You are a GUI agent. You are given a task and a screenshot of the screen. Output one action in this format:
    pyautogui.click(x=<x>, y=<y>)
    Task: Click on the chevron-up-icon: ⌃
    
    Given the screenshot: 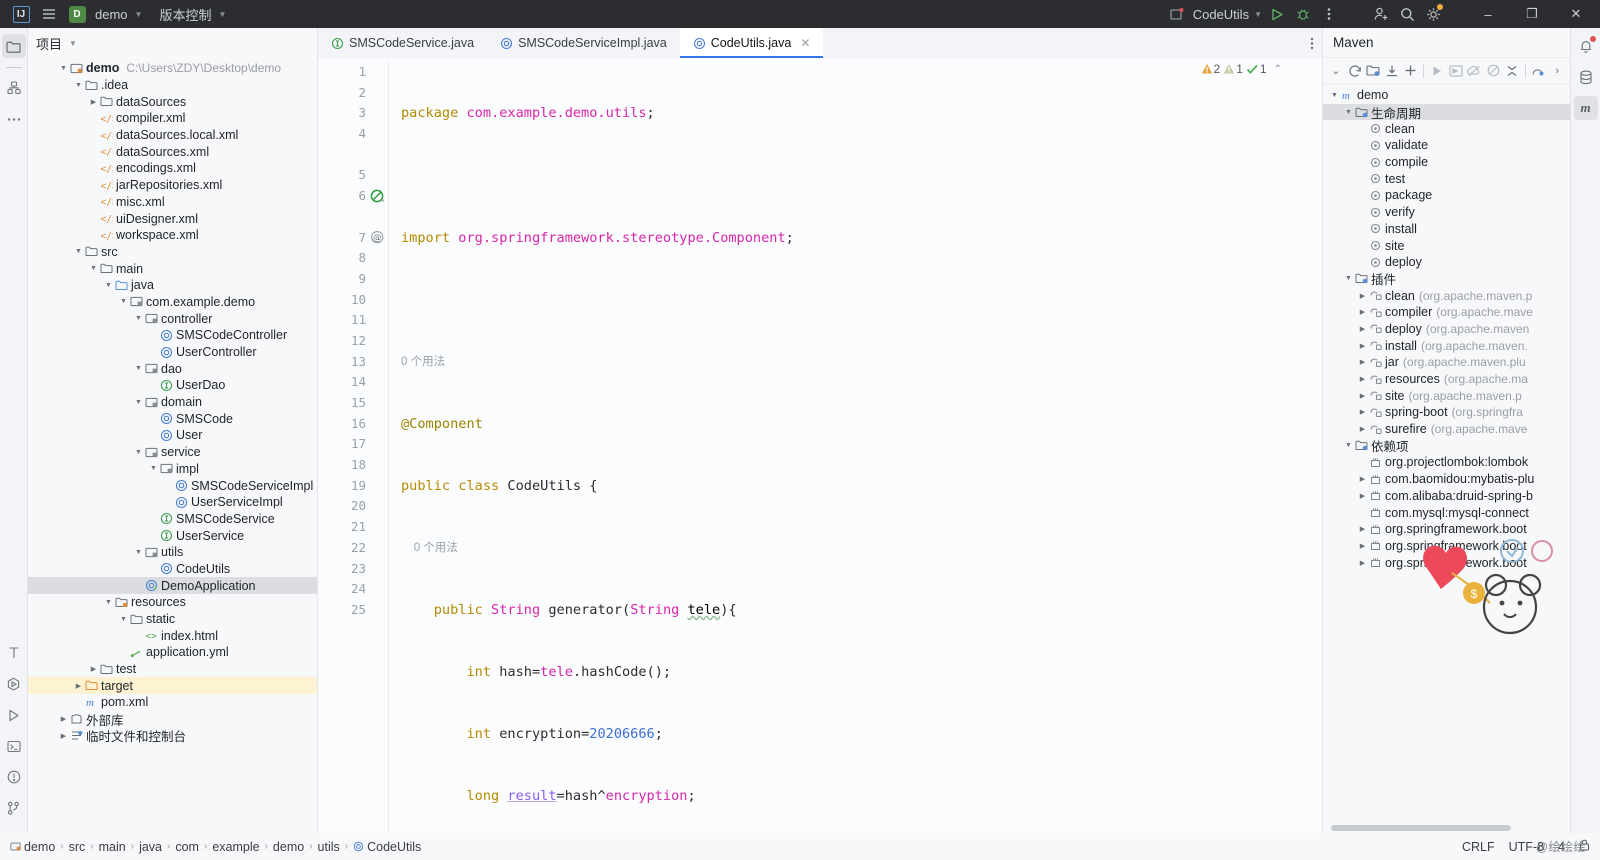 What is the action you would take?
    pyautogui.click(x=1278, y=69)
    